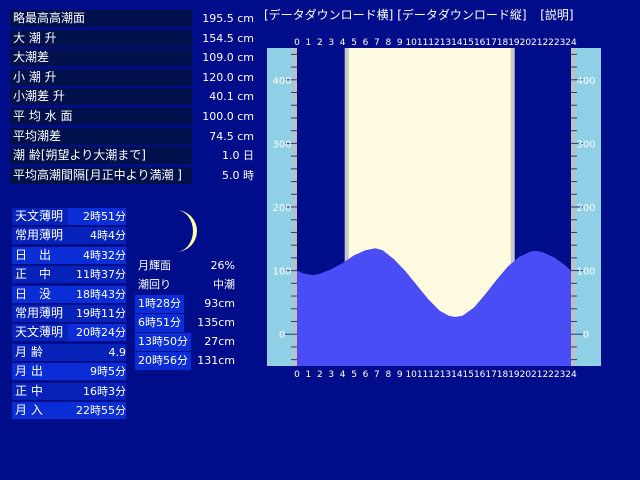 This screenshot has height=480, width=640. I want to click on download-vertical-link: [データダウンロード縦], so click(461, 15).